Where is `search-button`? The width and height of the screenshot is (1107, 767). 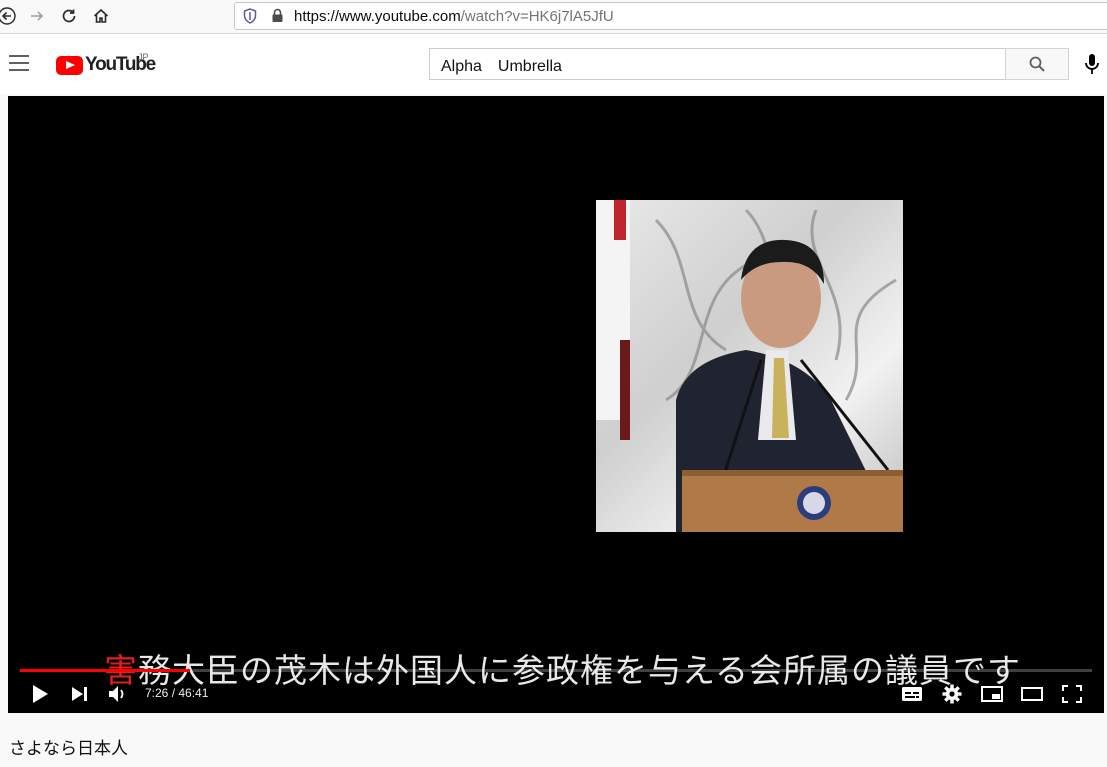
search-button is located at coordinates (1037, 64).